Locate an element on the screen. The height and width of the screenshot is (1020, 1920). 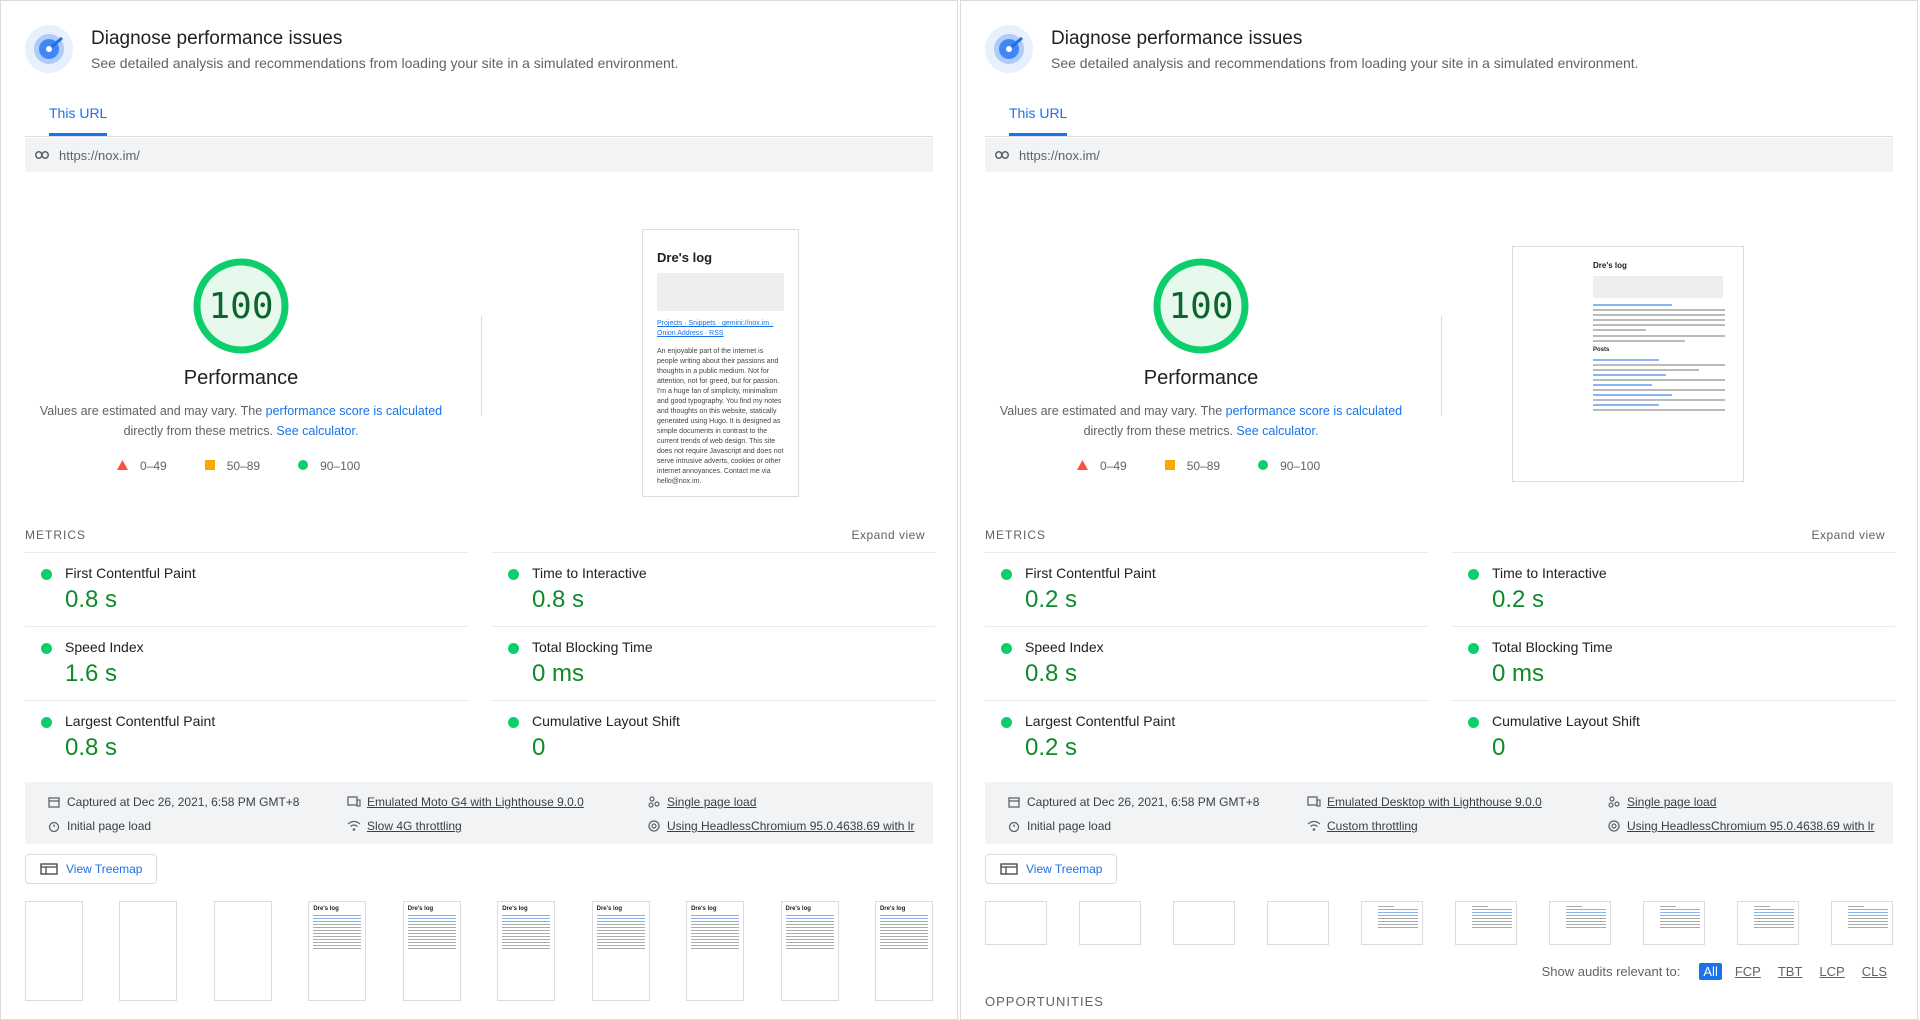
score-label: Performance is located at coordinates (1201, 378).